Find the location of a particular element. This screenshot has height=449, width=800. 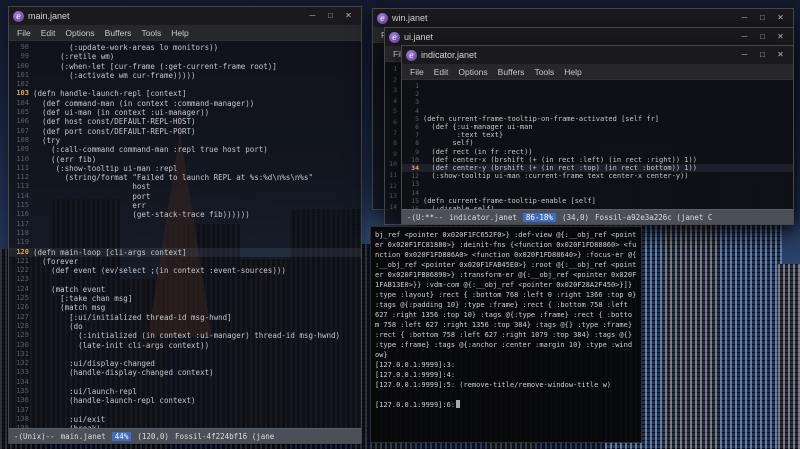

line-text: [:take chan msg] is located at coordinates (83, 299).